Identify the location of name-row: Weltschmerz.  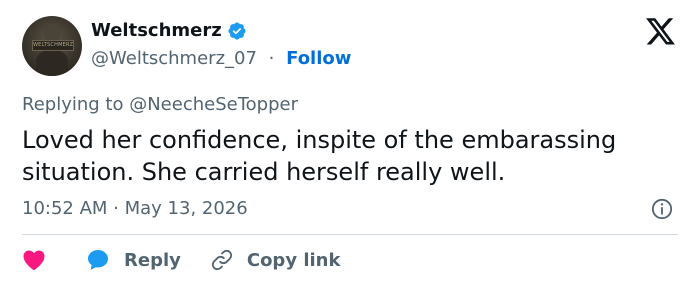
(169, 30).